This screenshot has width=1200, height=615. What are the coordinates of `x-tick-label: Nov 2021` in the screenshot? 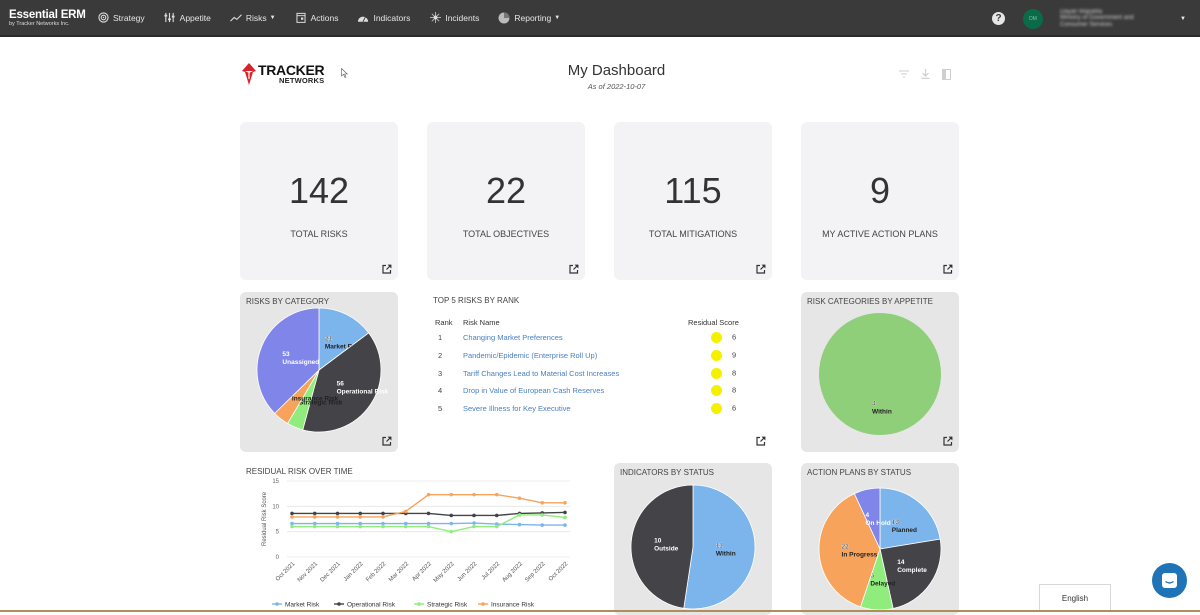 It's located at (308, 572).